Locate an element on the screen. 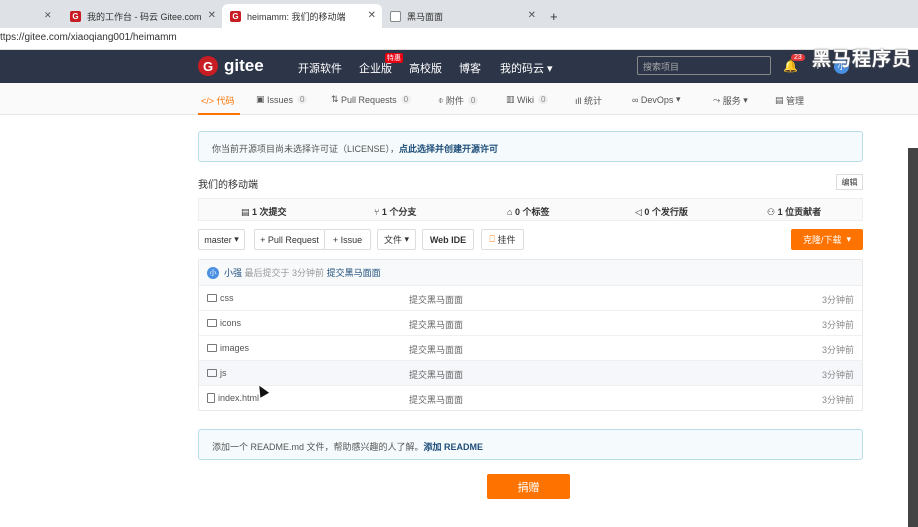 Image resolution: width=918 pixels, height=527 pixels. contributors-icon: ⚇ is located at coordinates (772, 212).